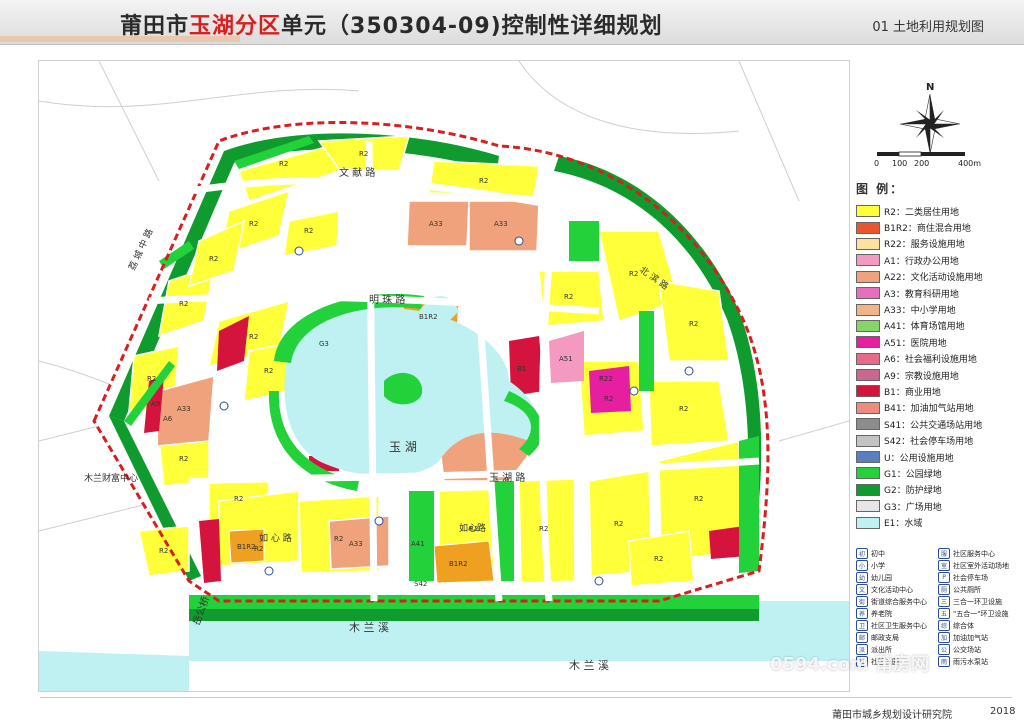 This screenshot has width=1024, height=727. Describe the element at coordinates (897, 565) in the screenshot. I see `facility-item: 小小学` at that location.